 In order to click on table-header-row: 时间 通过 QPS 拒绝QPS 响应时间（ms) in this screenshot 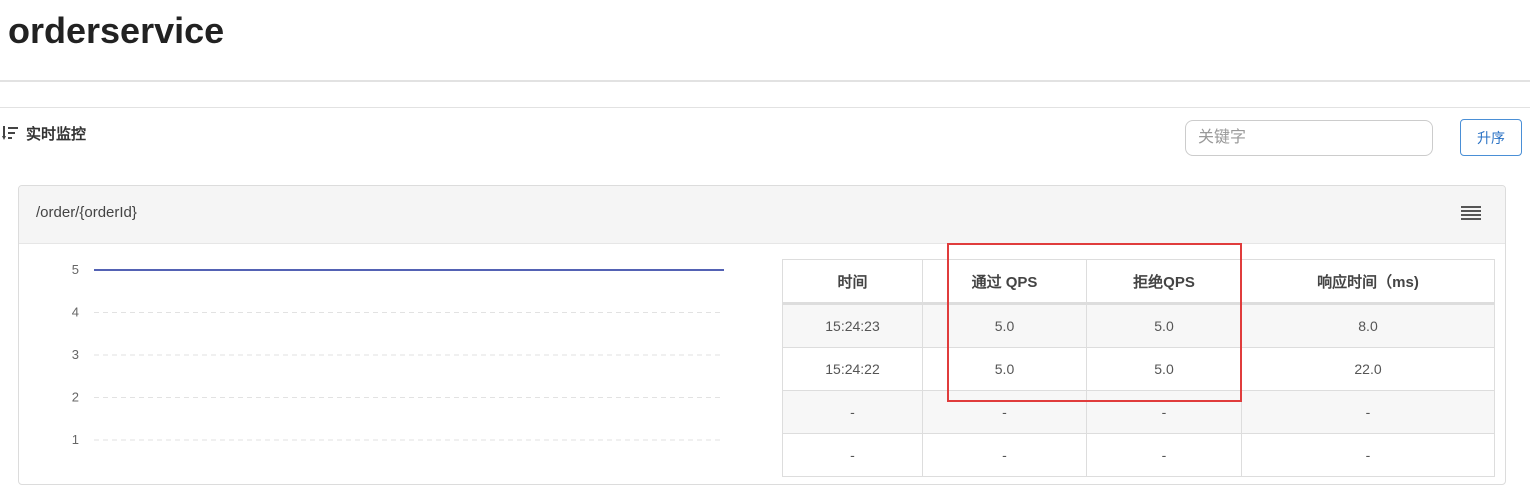, I will do `click(1138, 282)`.